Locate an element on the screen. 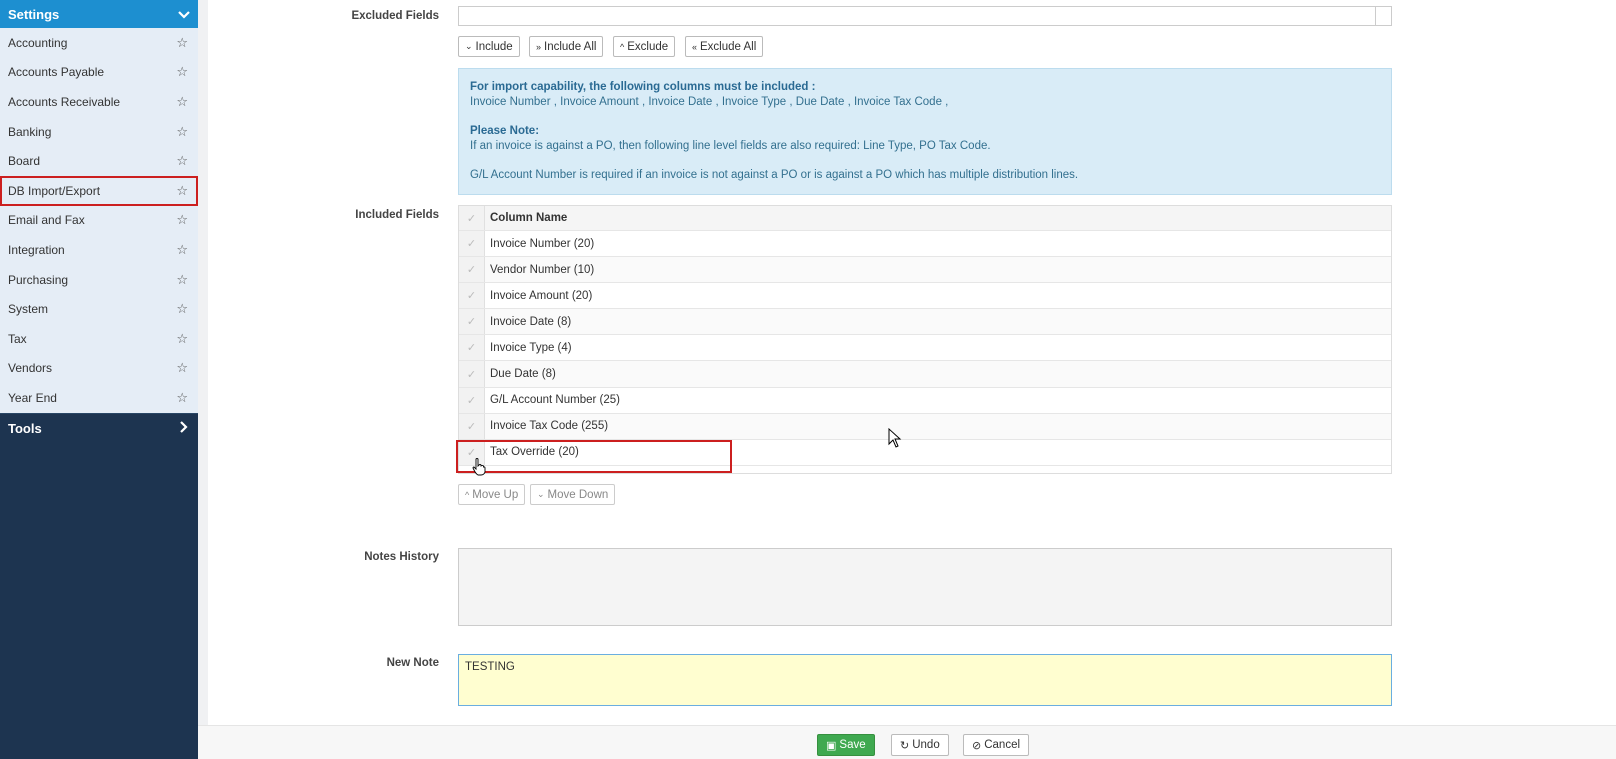  settings-title: Settings is located at coordinates (34, 14).